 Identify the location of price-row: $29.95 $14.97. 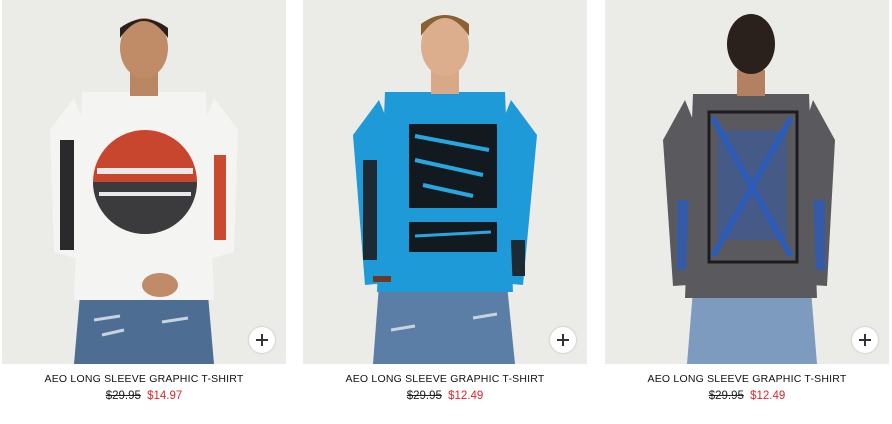
(144, 396).